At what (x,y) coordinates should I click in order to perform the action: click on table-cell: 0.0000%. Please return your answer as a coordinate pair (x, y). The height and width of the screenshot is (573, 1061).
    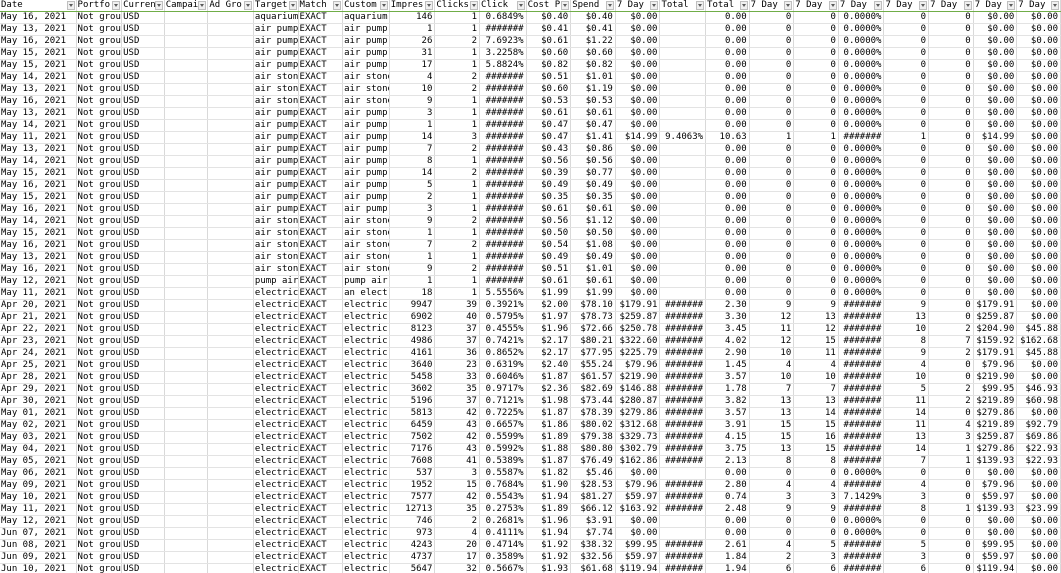
    Looking at the image, I should click on (861, 89).